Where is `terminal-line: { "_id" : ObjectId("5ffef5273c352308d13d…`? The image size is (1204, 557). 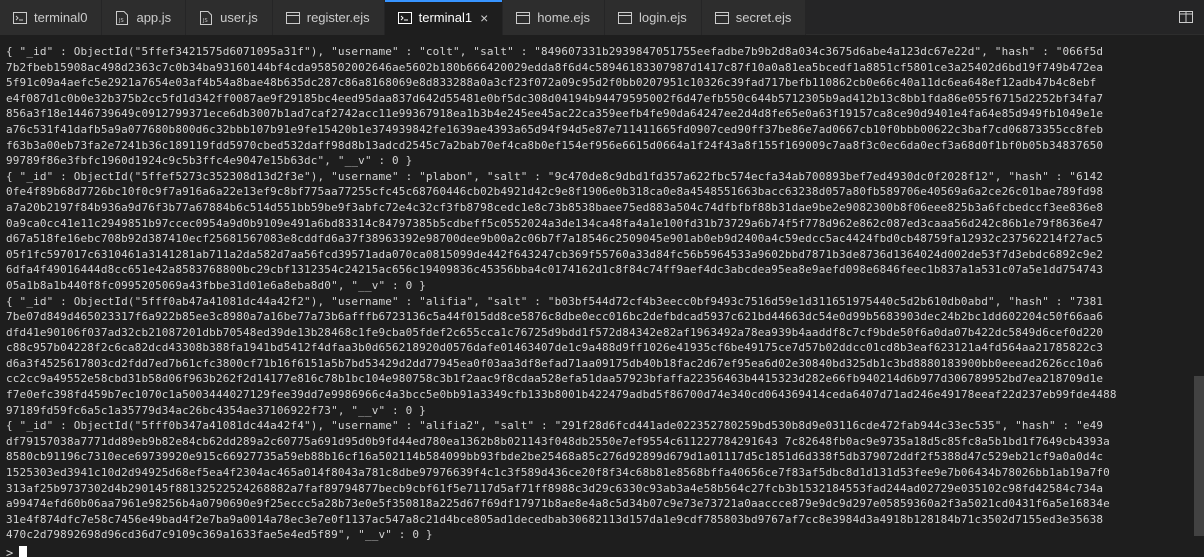 terminal-line: { "_id" : ObjectId("5ffef5273c352308d13d… is located at coordinates (555, 176).